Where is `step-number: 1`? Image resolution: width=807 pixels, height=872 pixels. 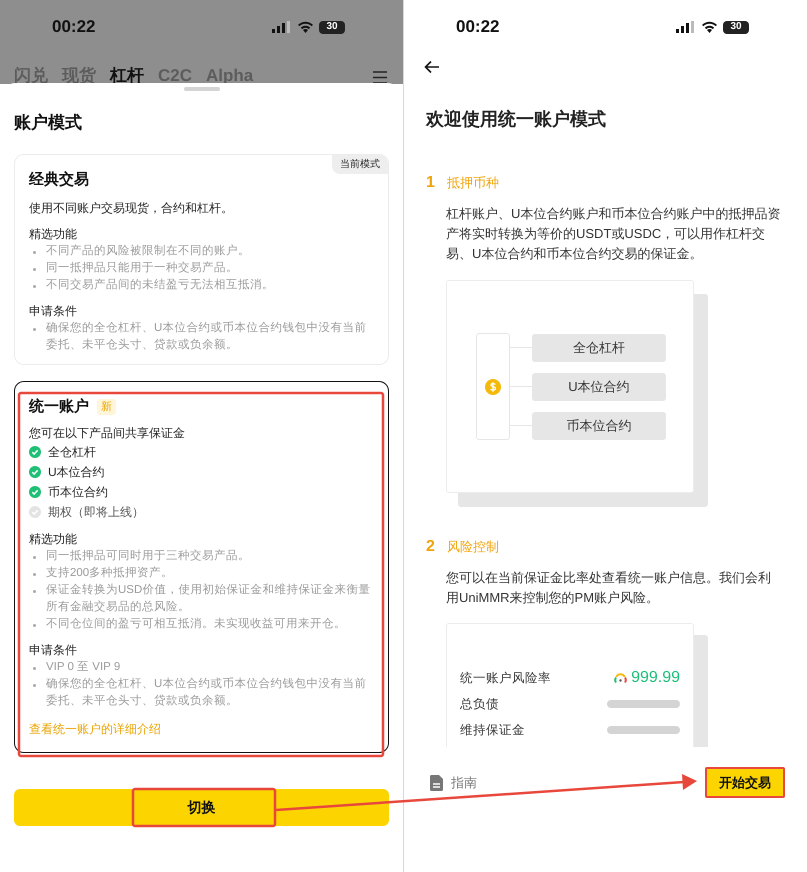
step-number: 1 is located at coordinates (430, 183).